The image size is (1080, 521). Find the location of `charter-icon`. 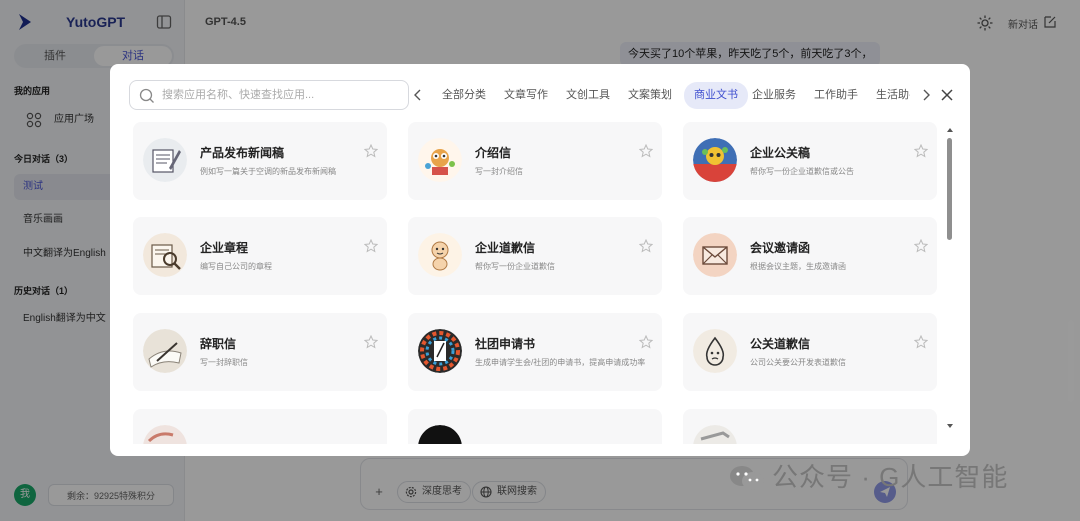

charter-icon is located at coordinates (165, 255).